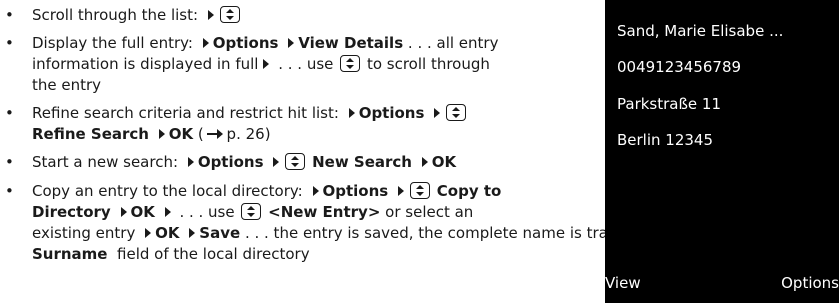 This screenshot has height=303, width=839. What do you see at coordinates (722, 264) in the screenshot?
I see `softkey-divider` at bounding box center [722, 264].